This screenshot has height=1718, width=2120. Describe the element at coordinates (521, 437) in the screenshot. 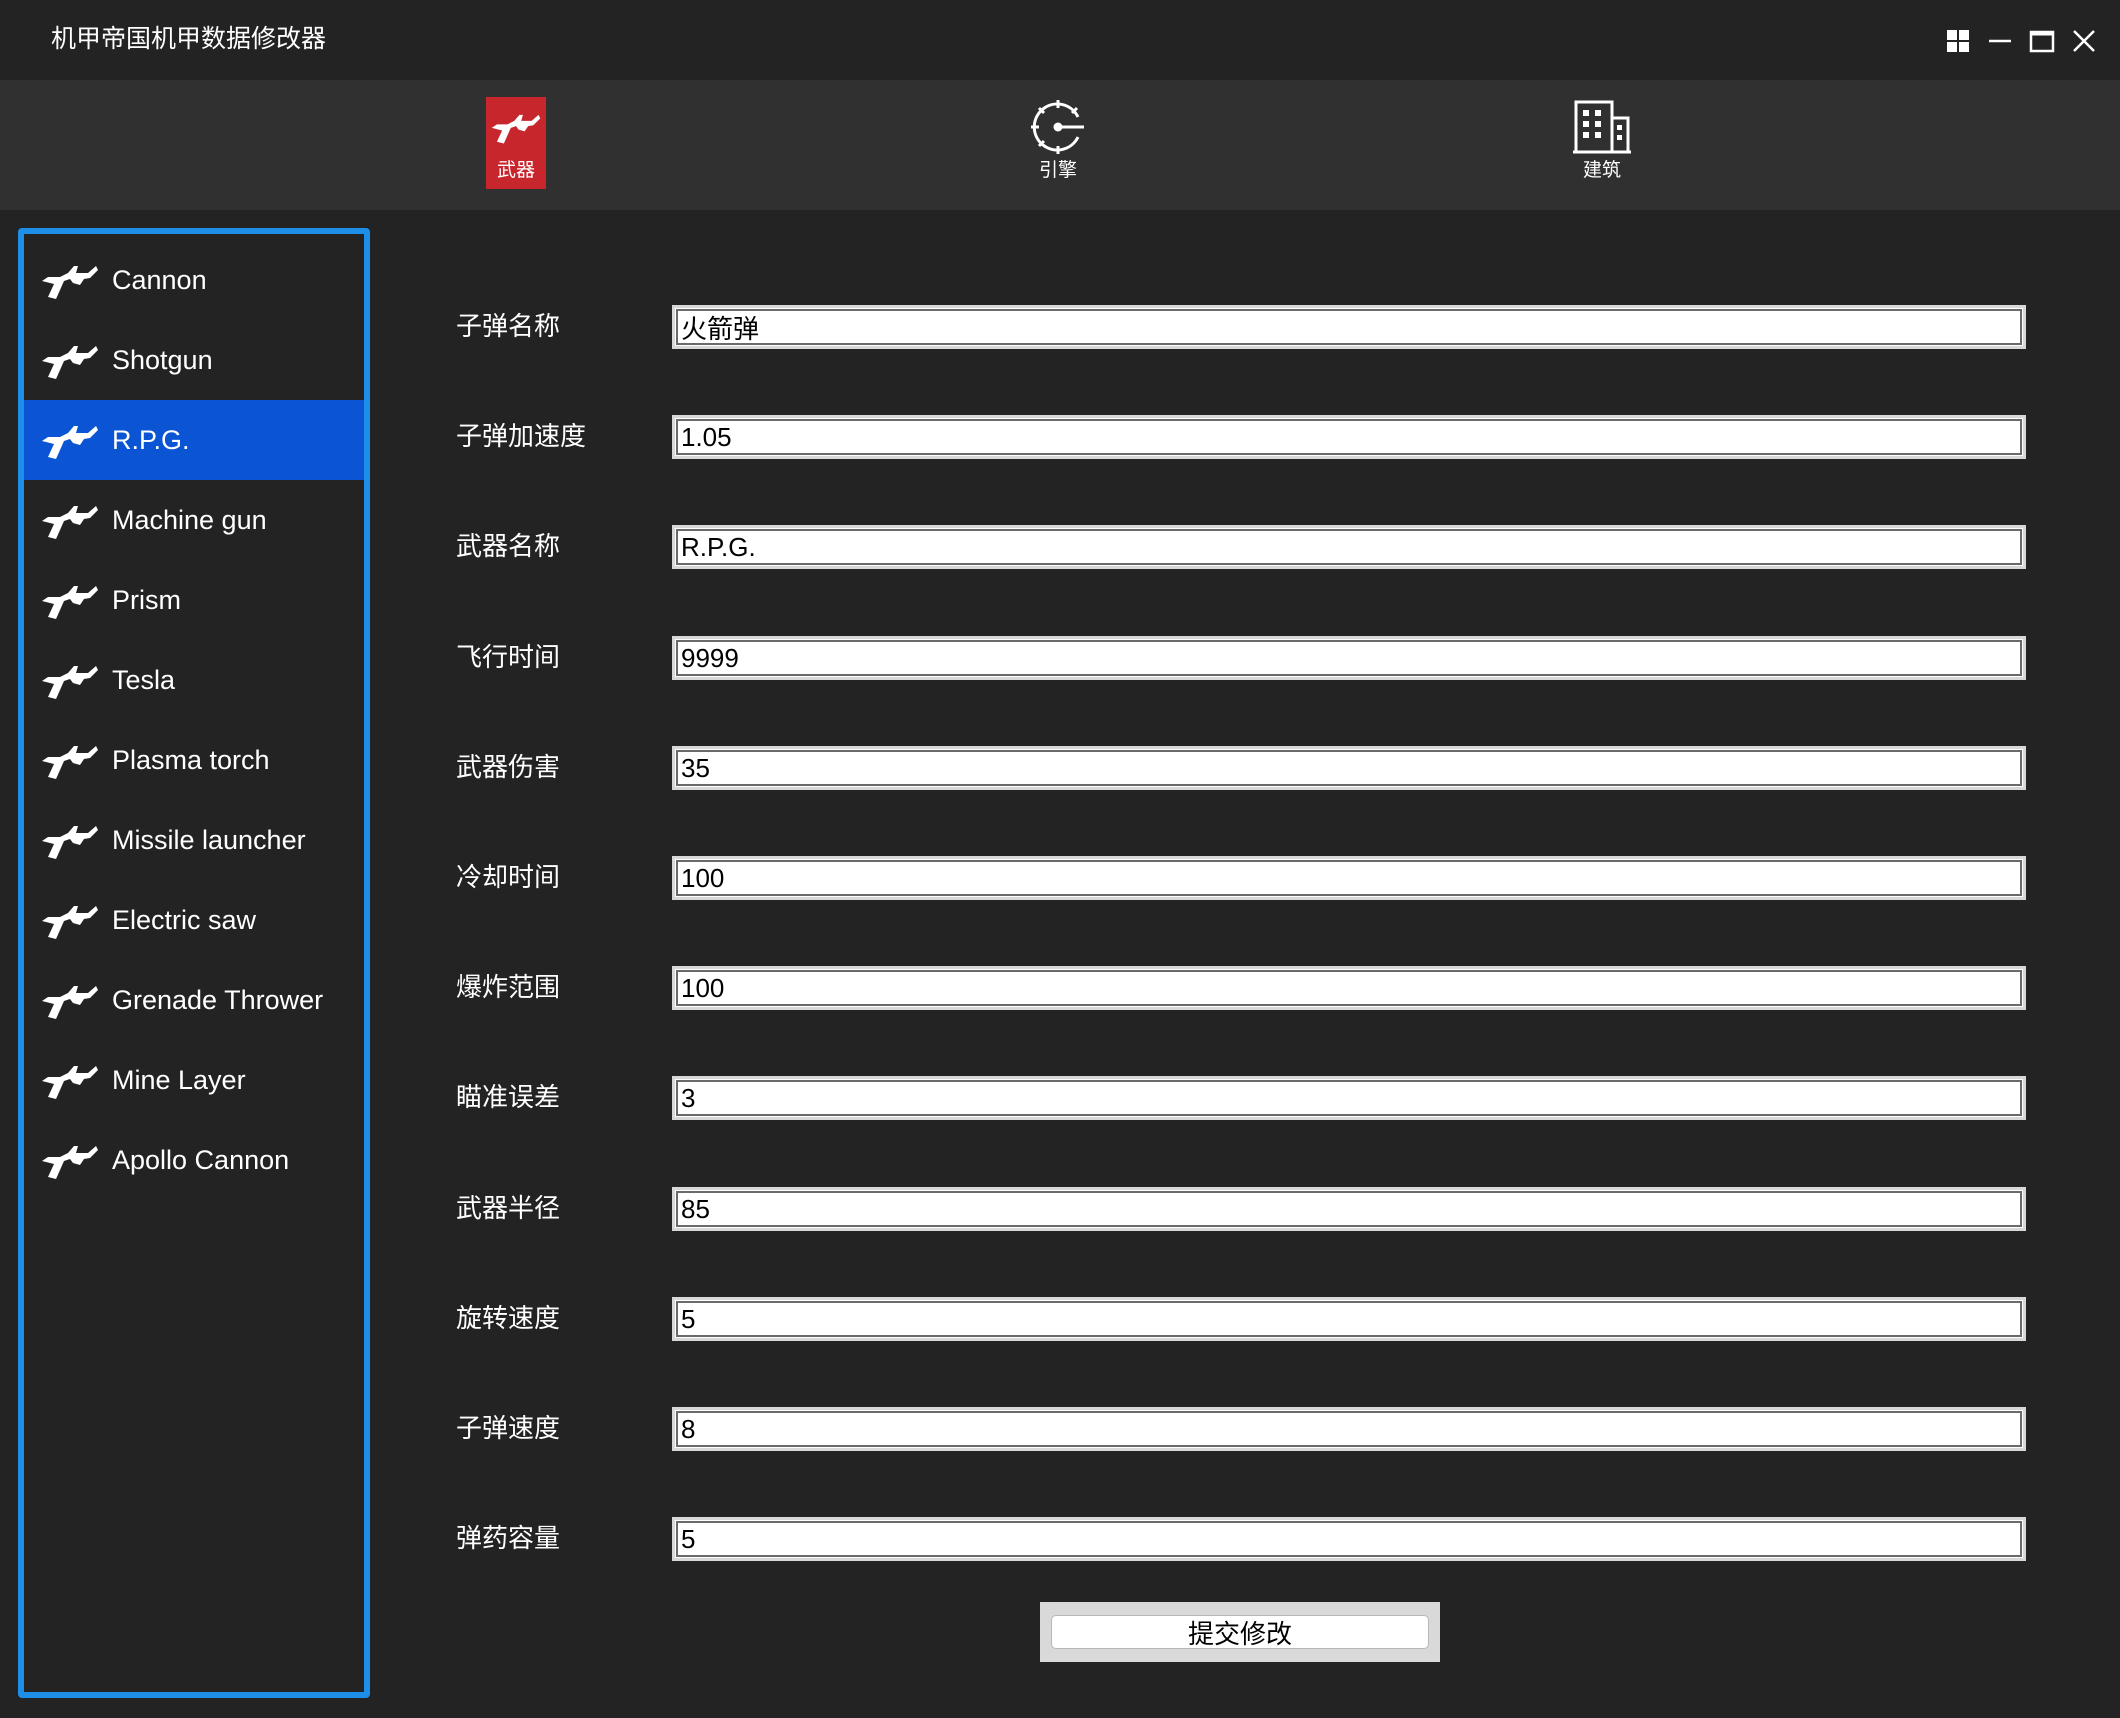

I see `field-label: 子弹加速度` at that location.